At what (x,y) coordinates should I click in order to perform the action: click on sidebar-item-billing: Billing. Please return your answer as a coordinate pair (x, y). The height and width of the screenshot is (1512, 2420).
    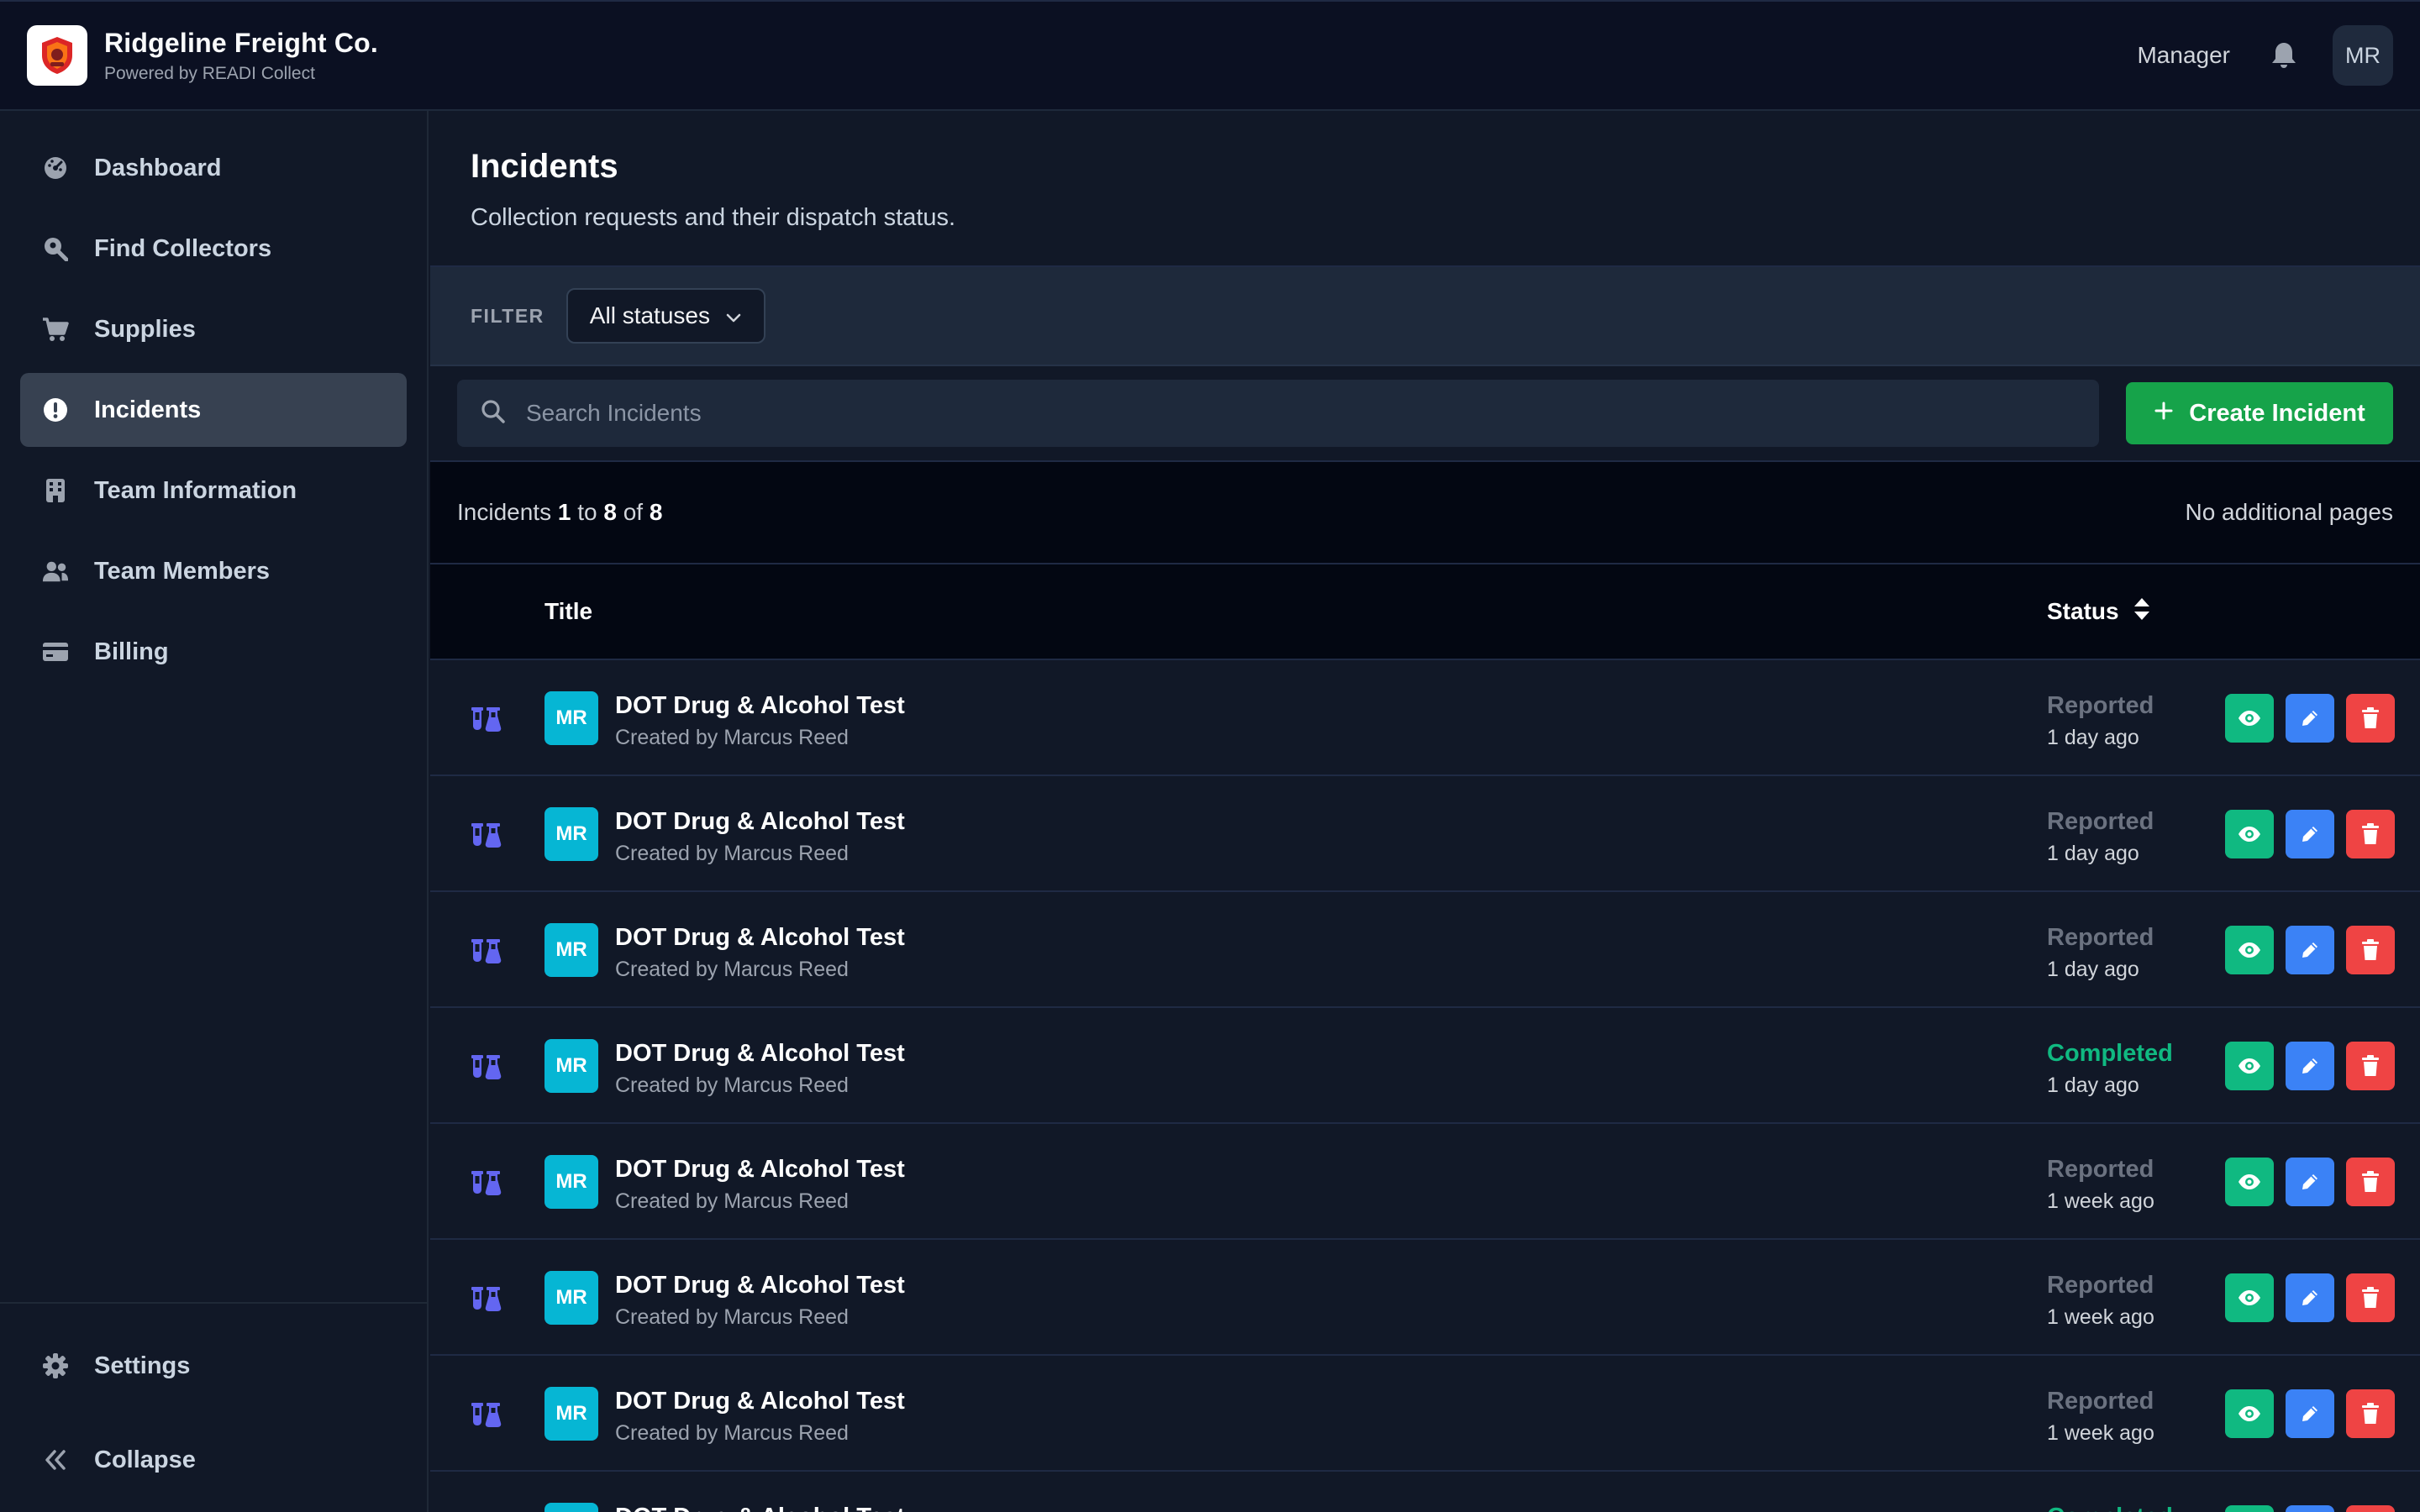
    Looking at the image, I should click on (214, 652).